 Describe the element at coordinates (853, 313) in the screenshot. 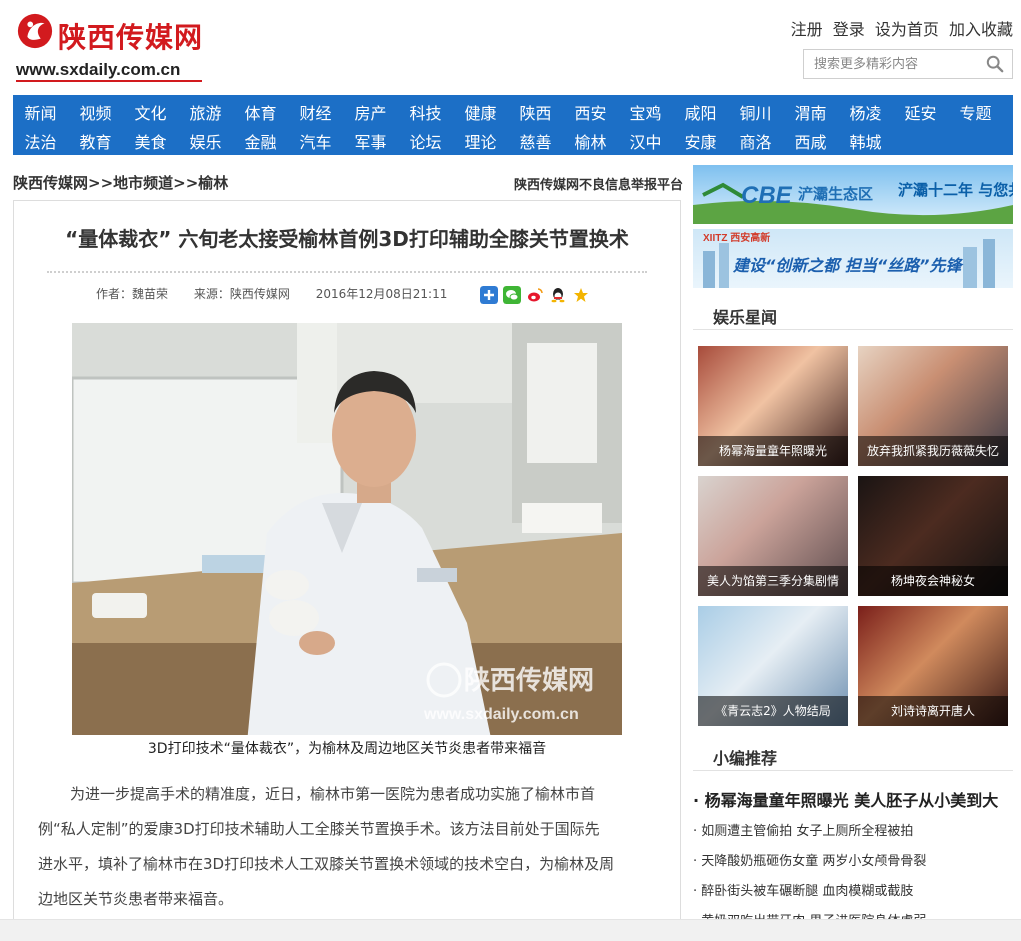

I see `ent-section-header: 娱乐星闻` at that location.